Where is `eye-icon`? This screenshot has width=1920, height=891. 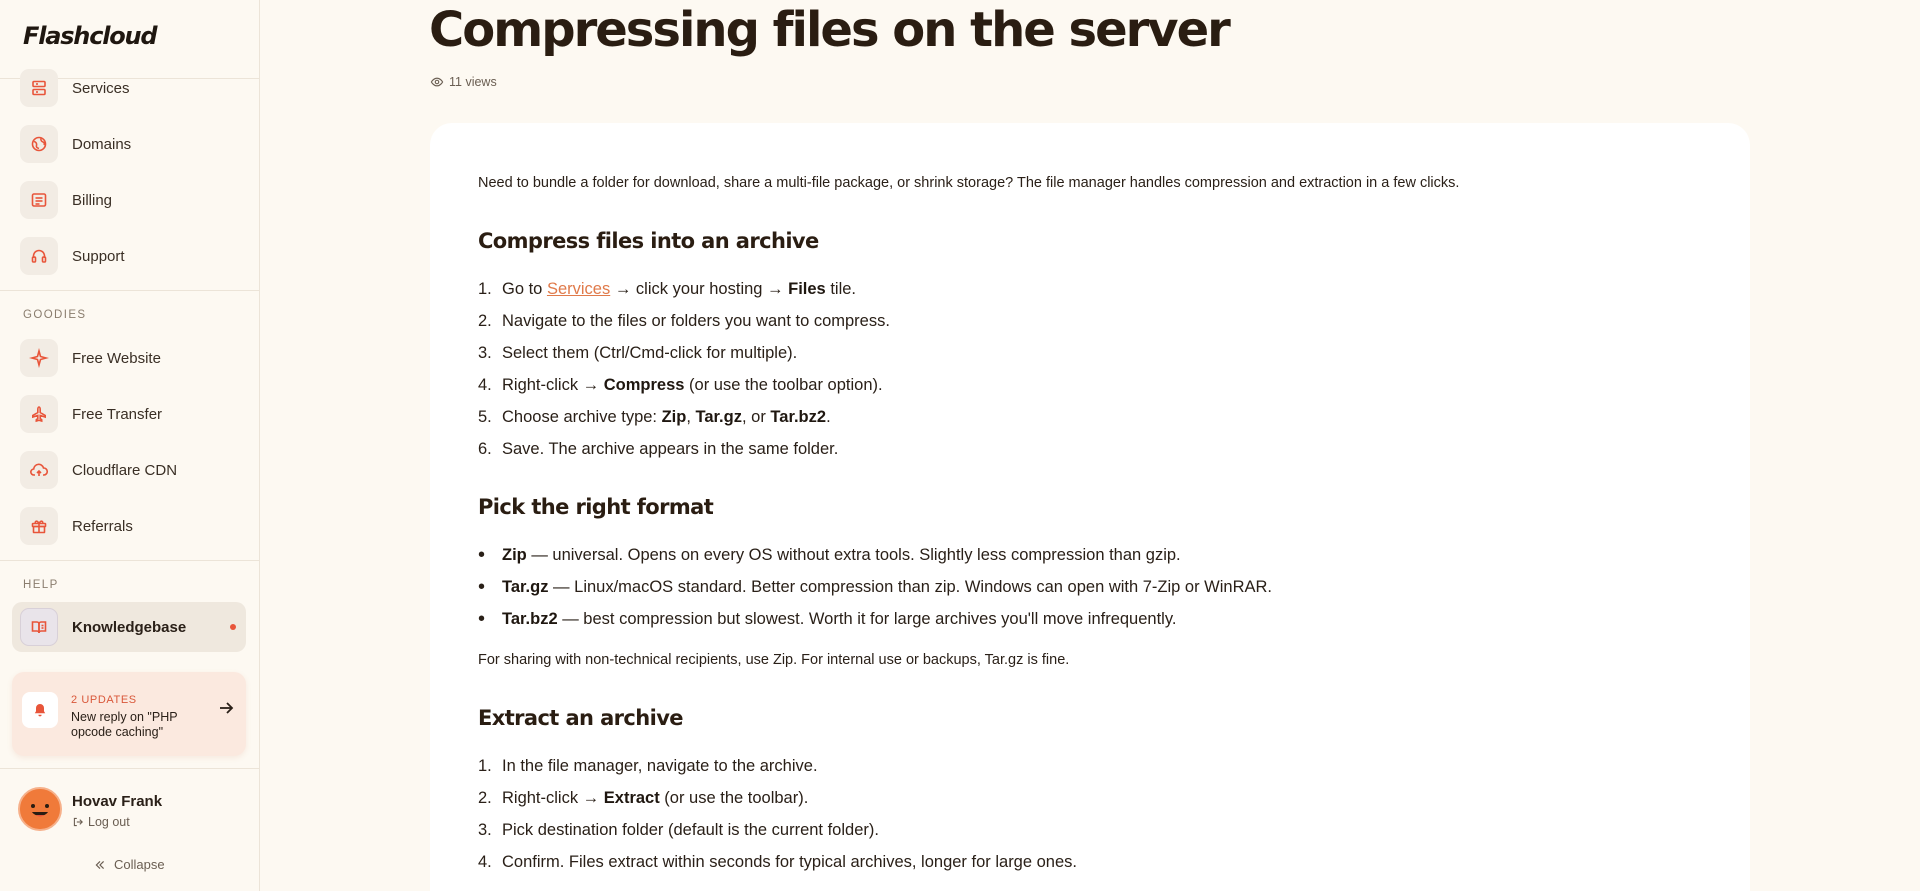 eye-icon is located at coordinates (437, 82).